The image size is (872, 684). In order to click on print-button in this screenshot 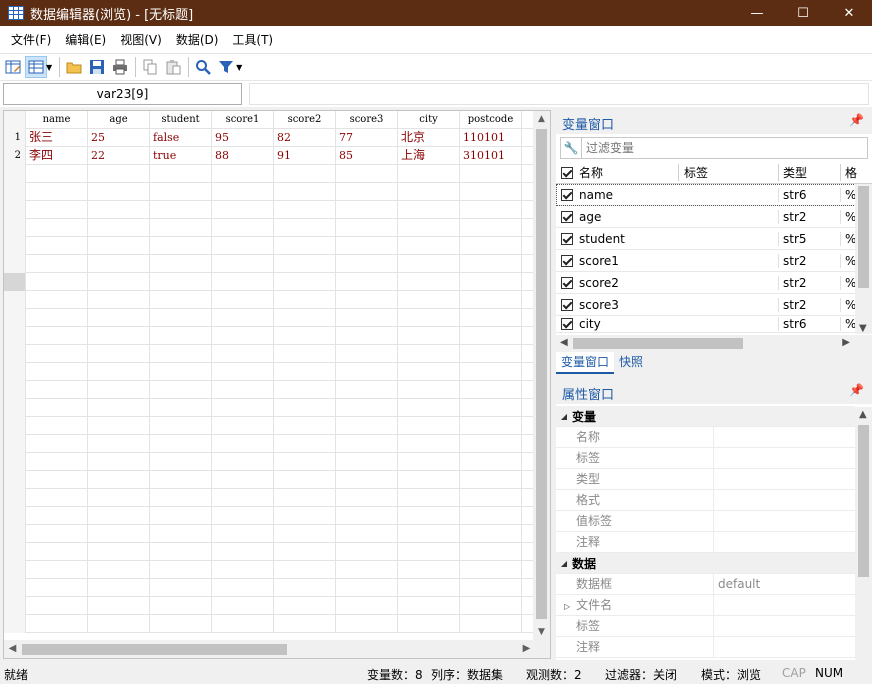, I will do `click(120, 67)`.